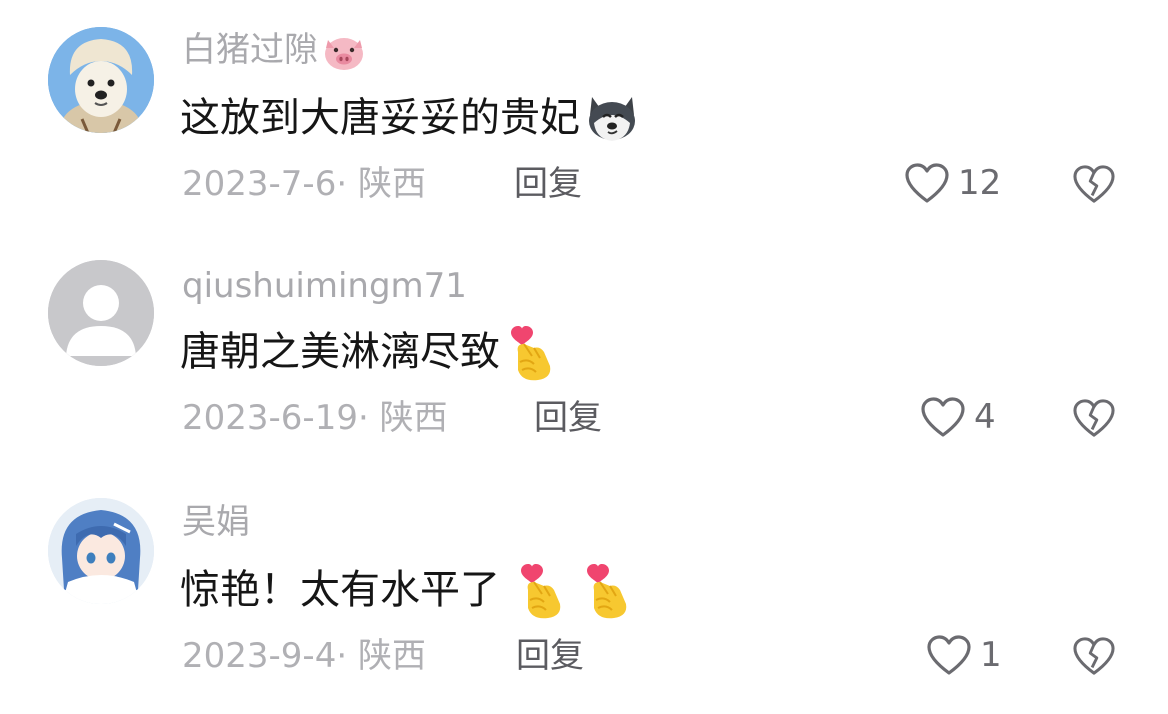 The height and width of the screenshot is (714, 1168). I want to click on like-count: 4, so click(985, 417).